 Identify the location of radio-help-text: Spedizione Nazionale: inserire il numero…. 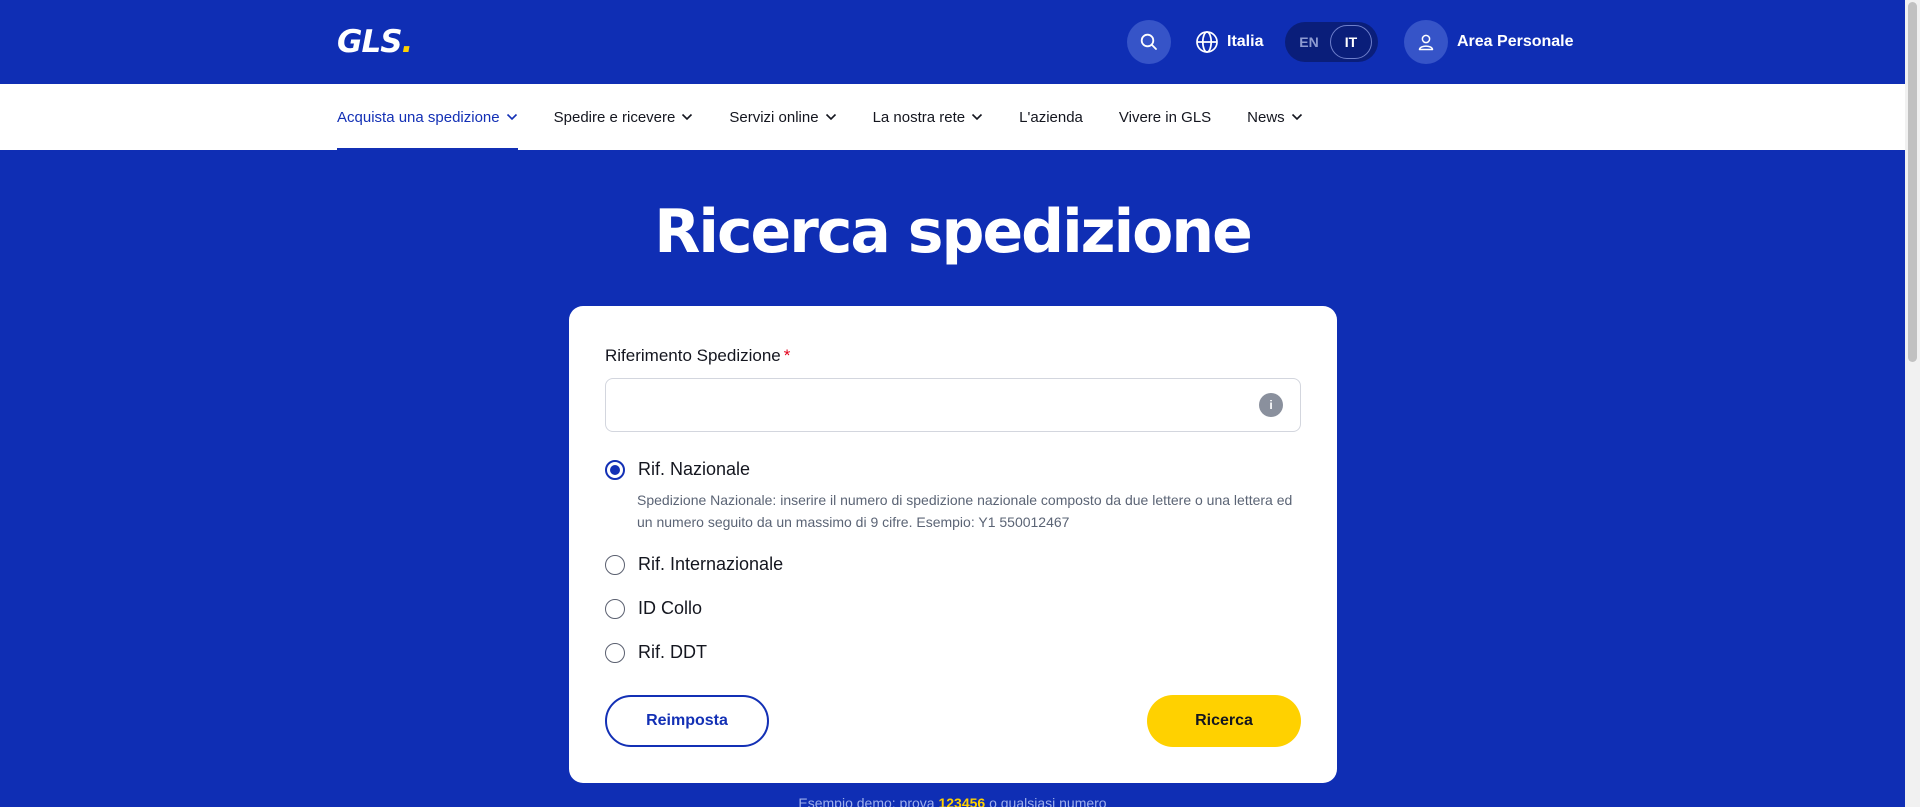
(965, 511).